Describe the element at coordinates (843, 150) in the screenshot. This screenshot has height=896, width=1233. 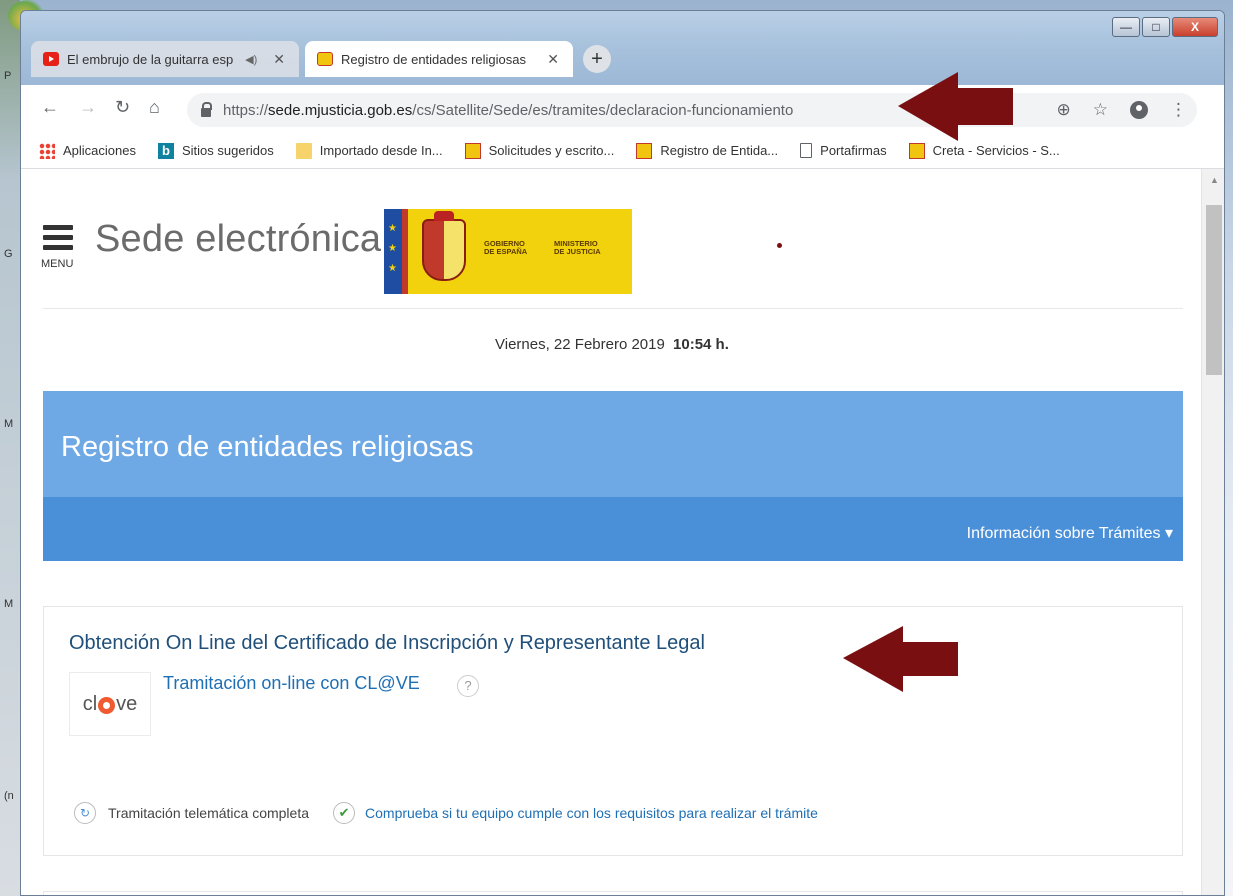
I see `bookmark-portafirmas: Portafirmas` at that location.